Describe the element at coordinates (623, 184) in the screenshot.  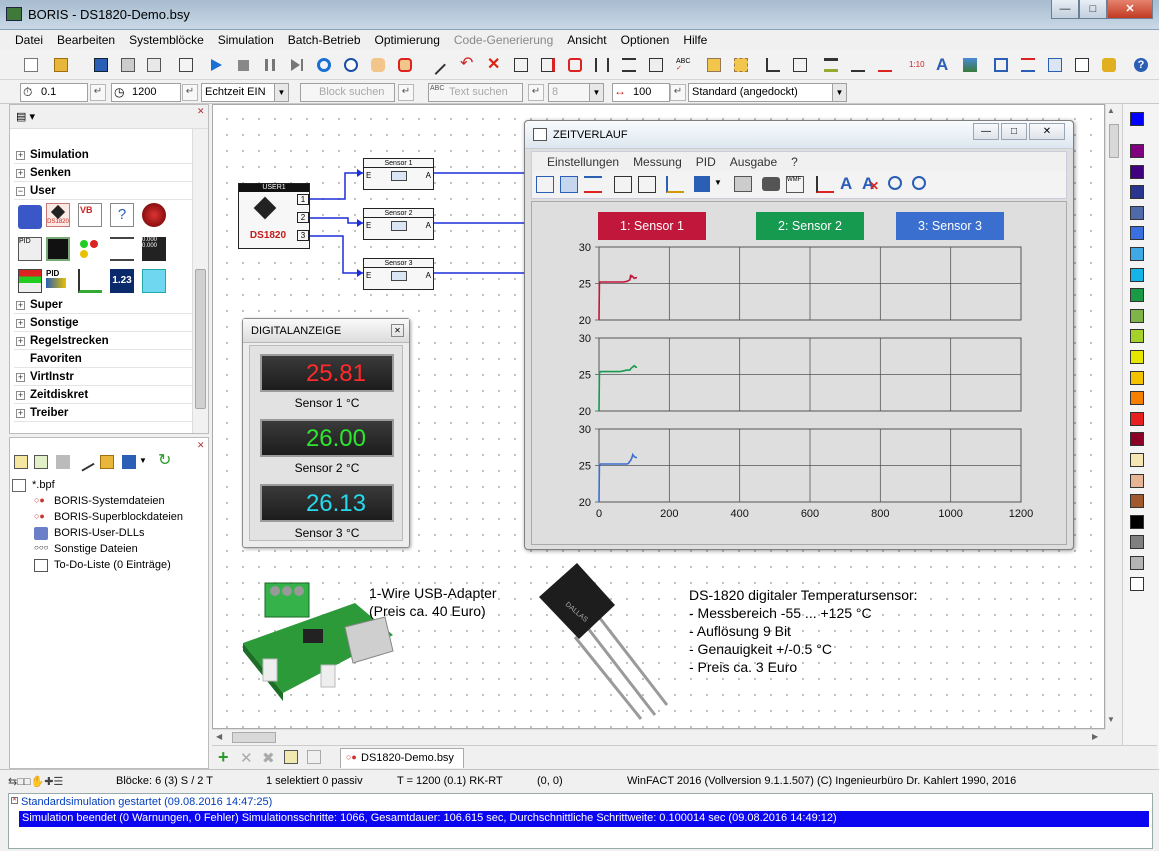
I see `chart-layout-icon` at that location.